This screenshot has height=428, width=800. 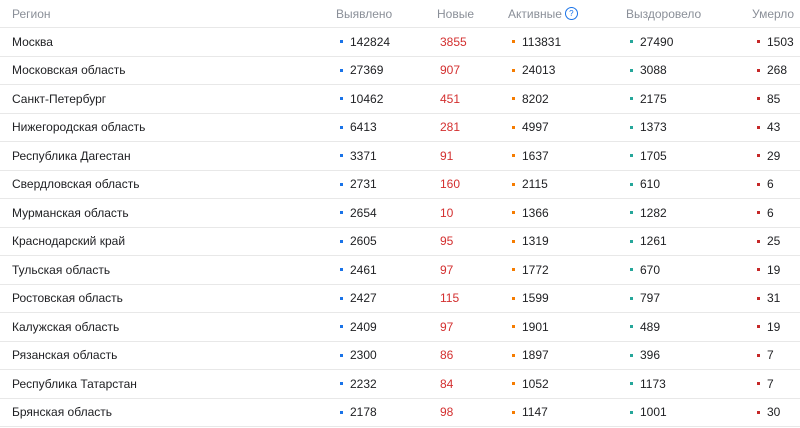 What do you see at coordinates (370, 41) in the screenshot?
I see `found-value: 142824` at bounding box center [370, 41].